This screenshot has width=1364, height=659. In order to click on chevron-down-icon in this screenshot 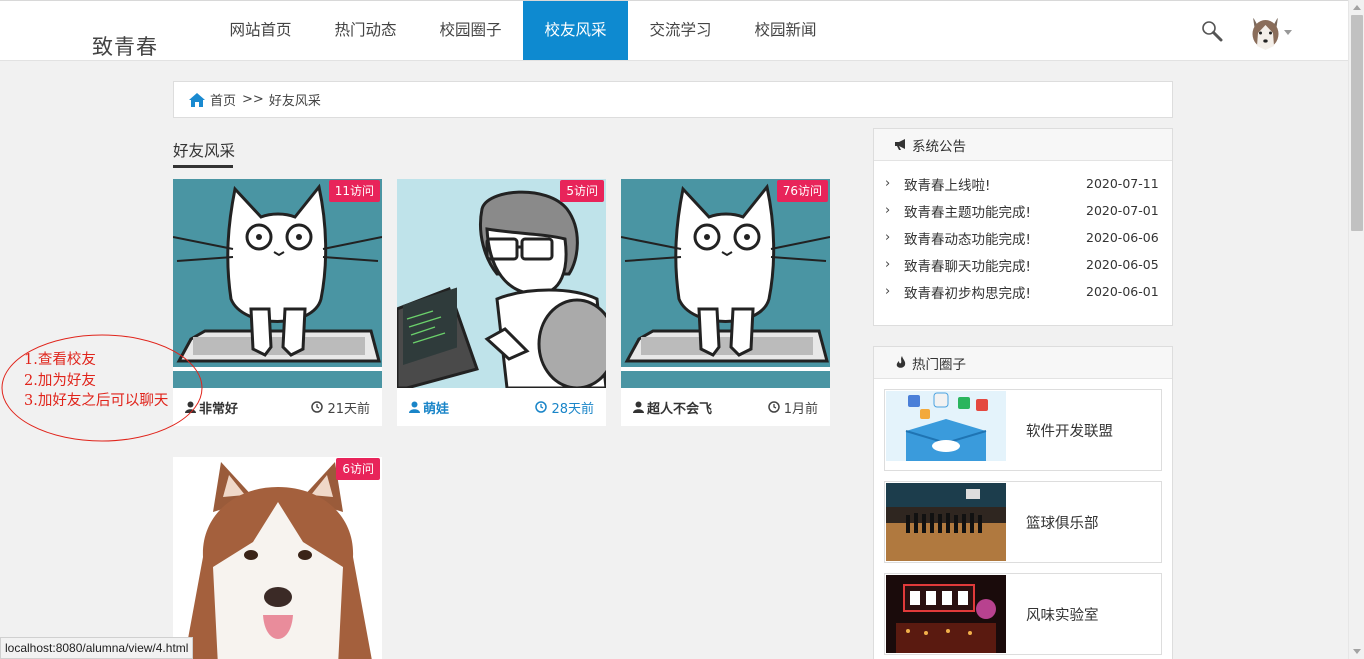, I will do `click(1288, 32)`.